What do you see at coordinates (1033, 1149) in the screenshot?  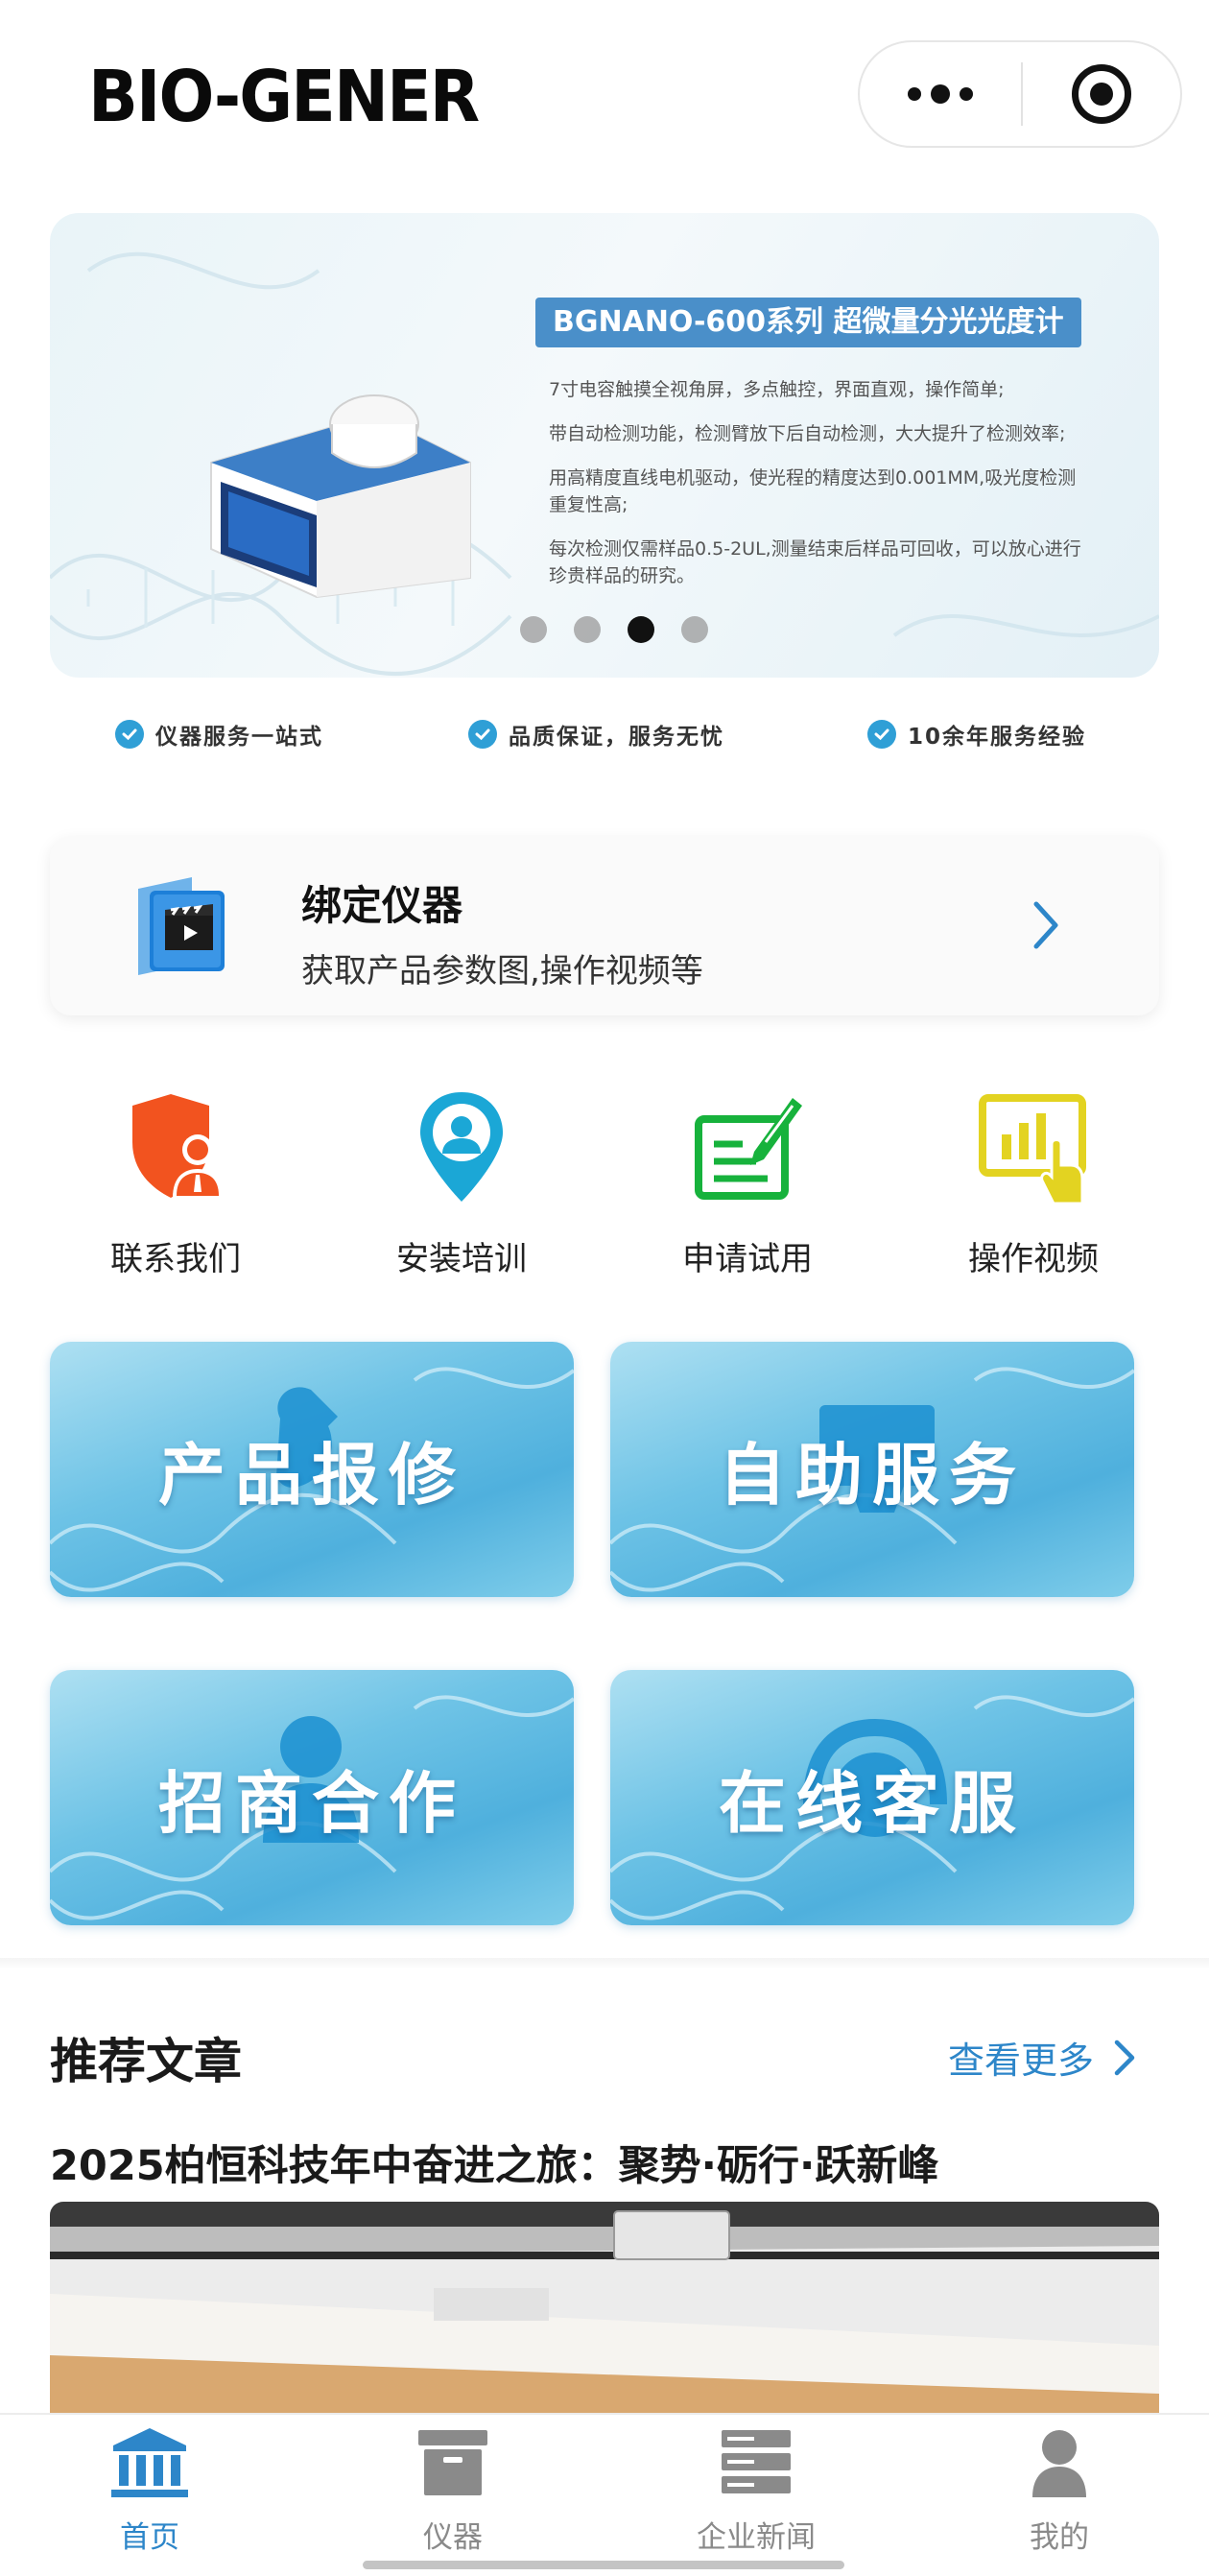 I see `chart-touch-icon` at bounding box center [1033, 1149].